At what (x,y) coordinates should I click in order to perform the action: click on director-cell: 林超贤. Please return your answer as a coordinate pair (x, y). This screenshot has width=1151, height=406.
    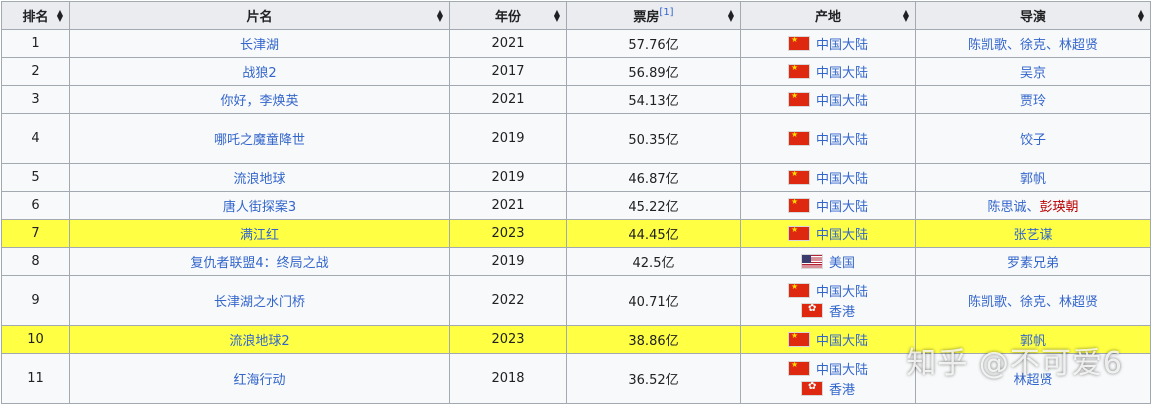
    Looking at the image, I should click on (1033, 378).